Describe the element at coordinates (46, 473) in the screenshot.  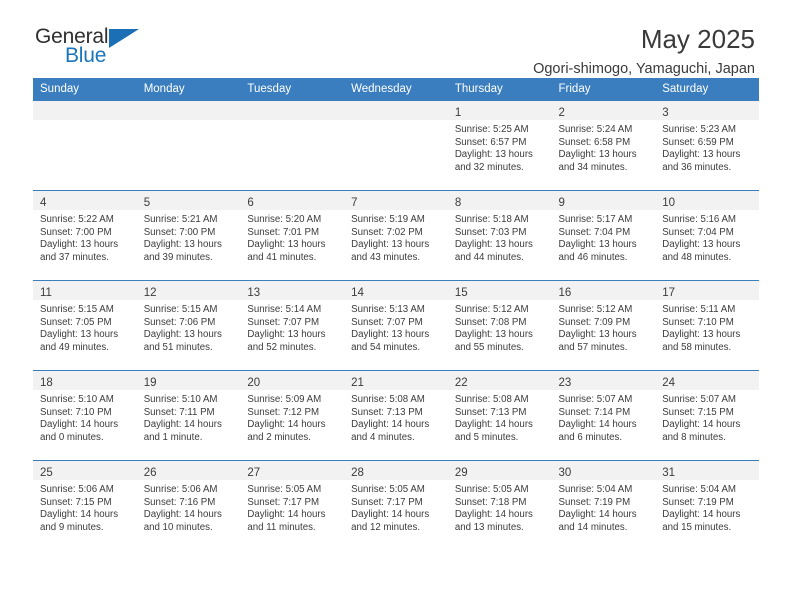
I see `day-number: 25` at that location.